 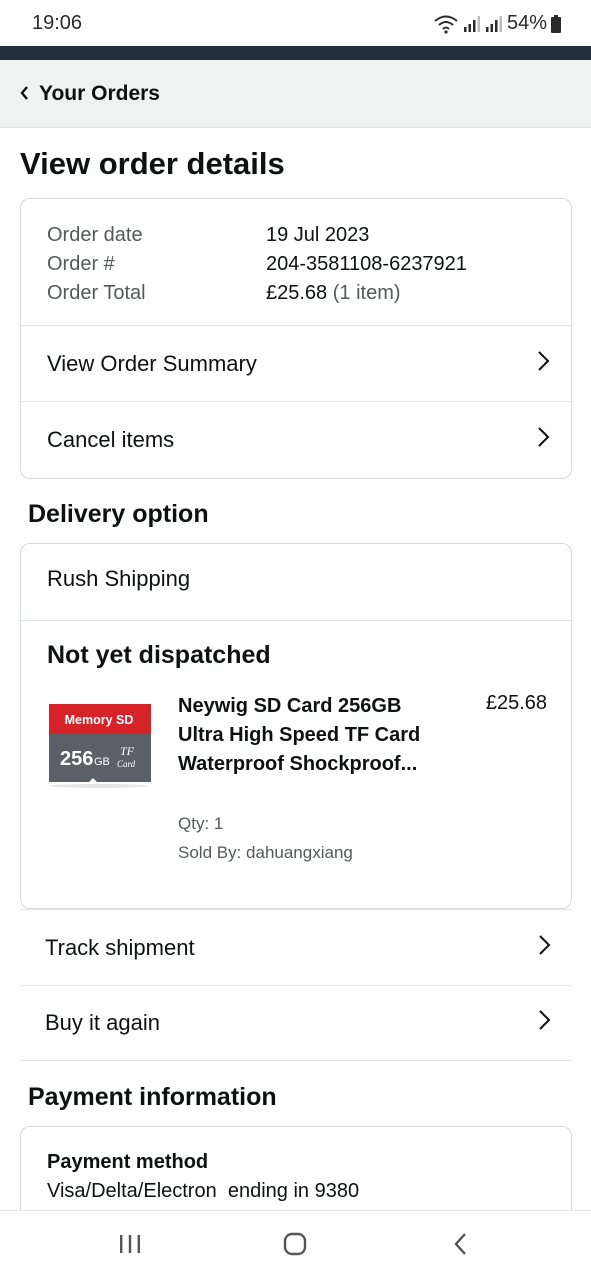 What do you see at coordinates (446, 24) in the screenshot?
I see `wifi-icon` at bounding box center [446, 24].